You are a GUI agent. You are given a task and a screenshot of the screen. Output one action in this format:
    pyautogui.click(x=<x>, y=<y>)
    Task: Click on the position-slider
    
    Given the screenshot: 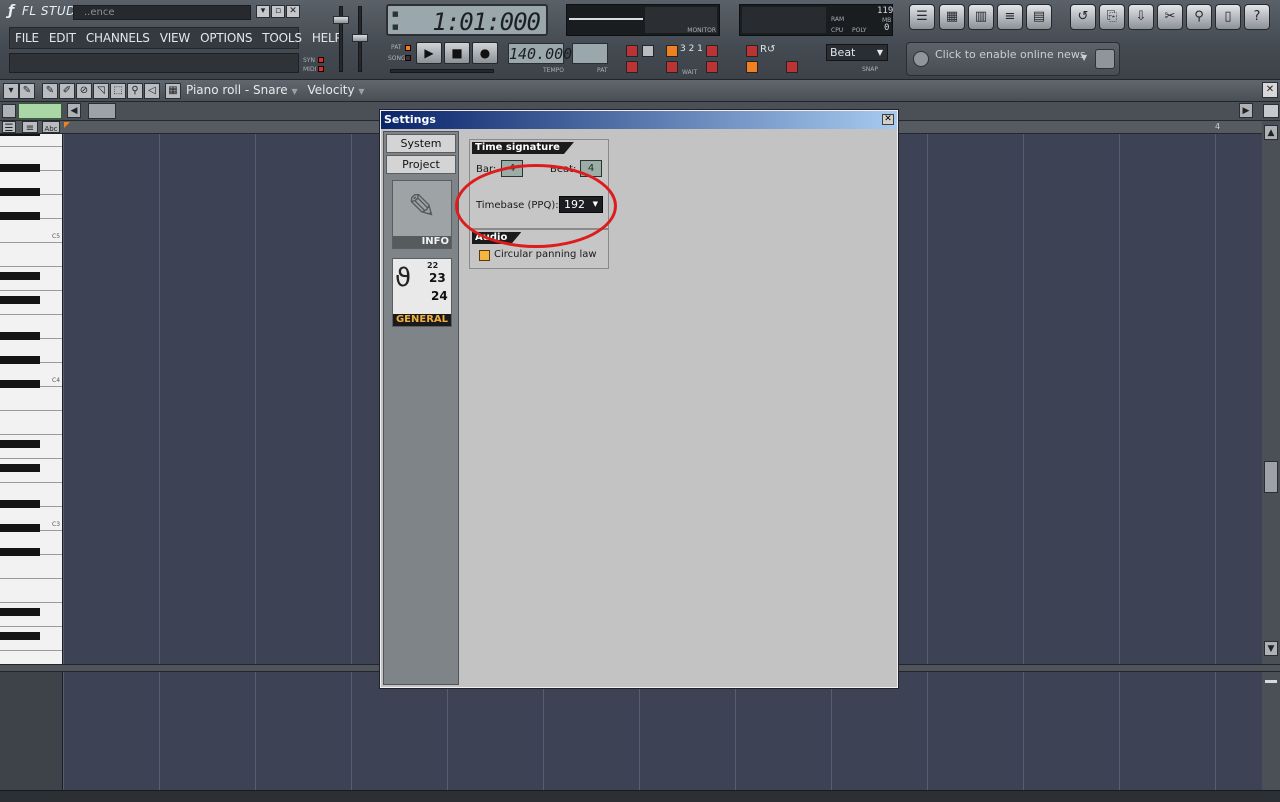 What is the action you would take?
    pyautogui.click(x=442, y=71)
    